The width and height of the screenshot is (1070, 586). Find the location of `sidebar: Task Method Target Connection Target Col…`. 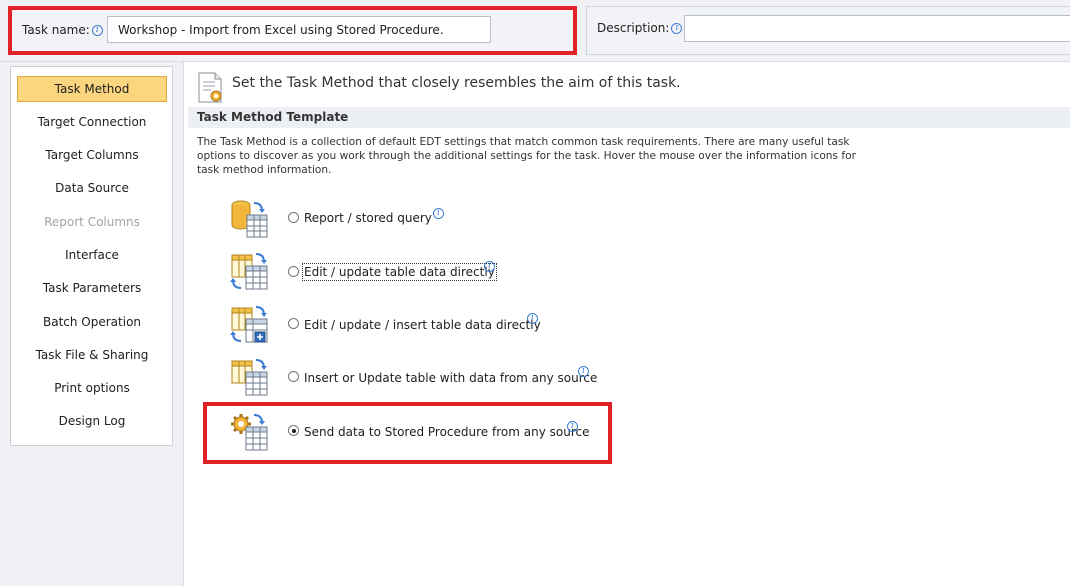

sidebar: Task Method Target Connection Target Col… is located at coordinates (91, 256).